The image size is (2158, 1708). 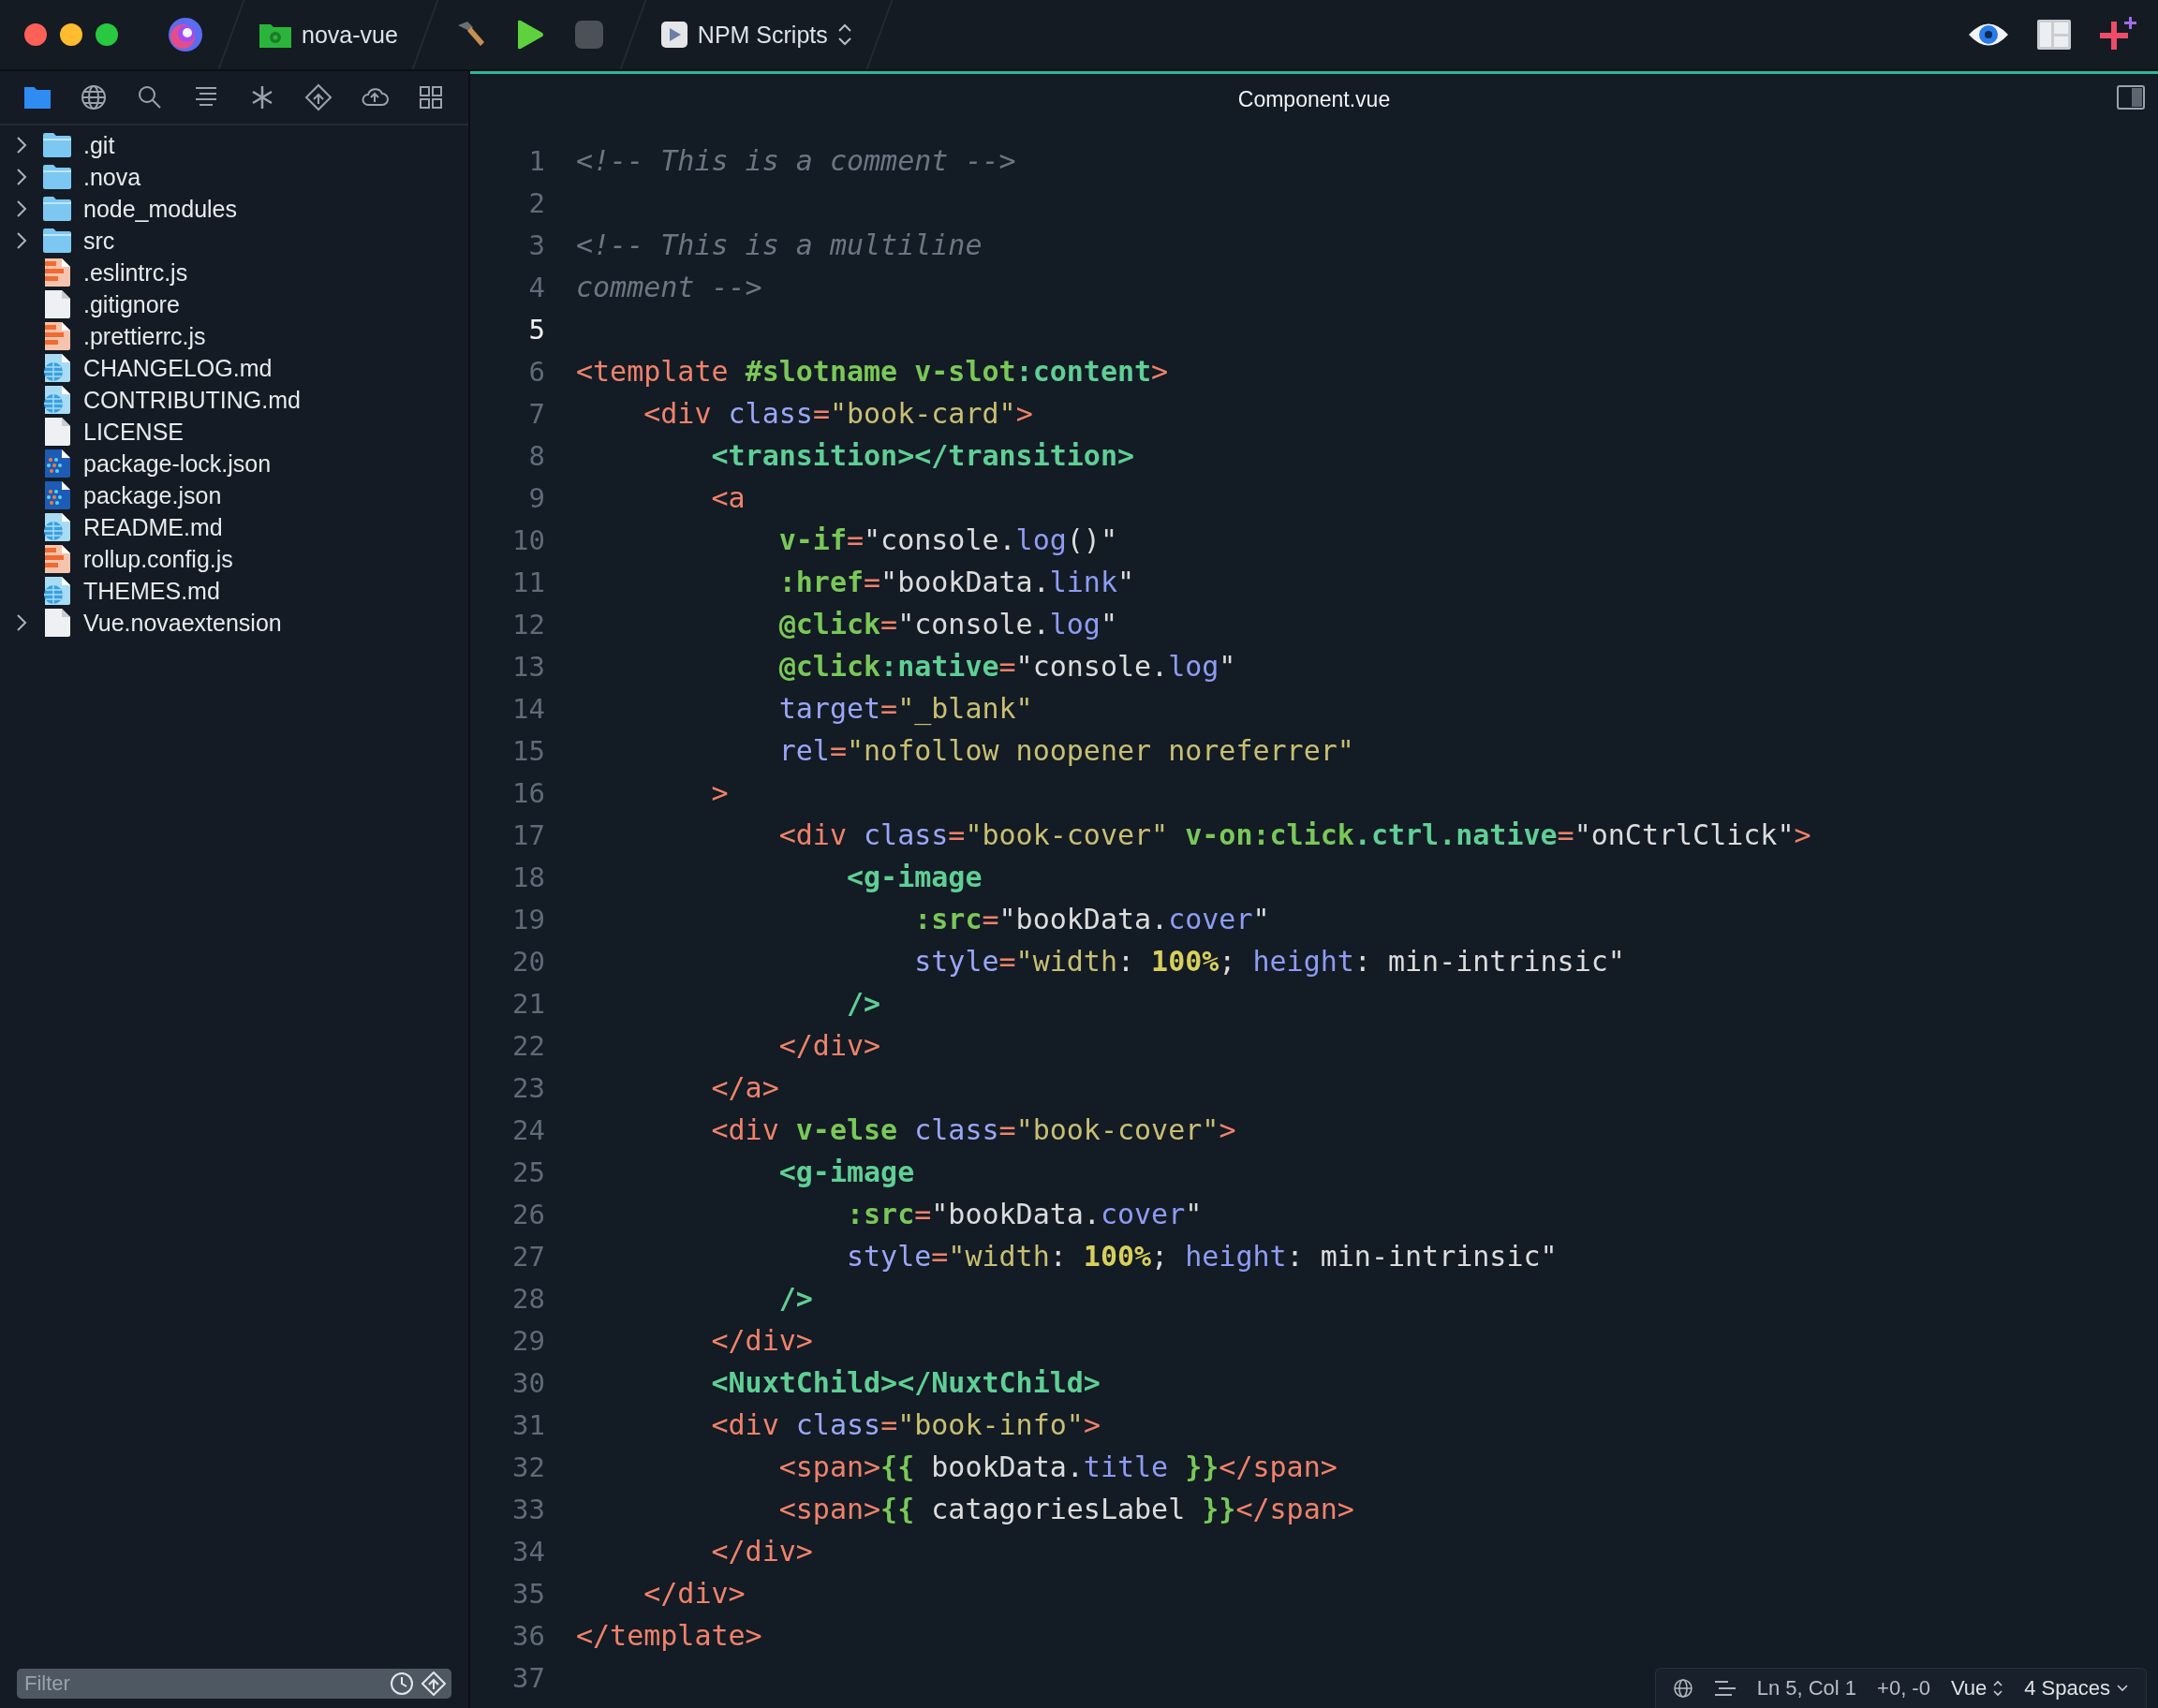 What do you see at coordinates (528, 1593) in the screenshot?
I see `line-number: 35` at bounding box center [528, 1593].